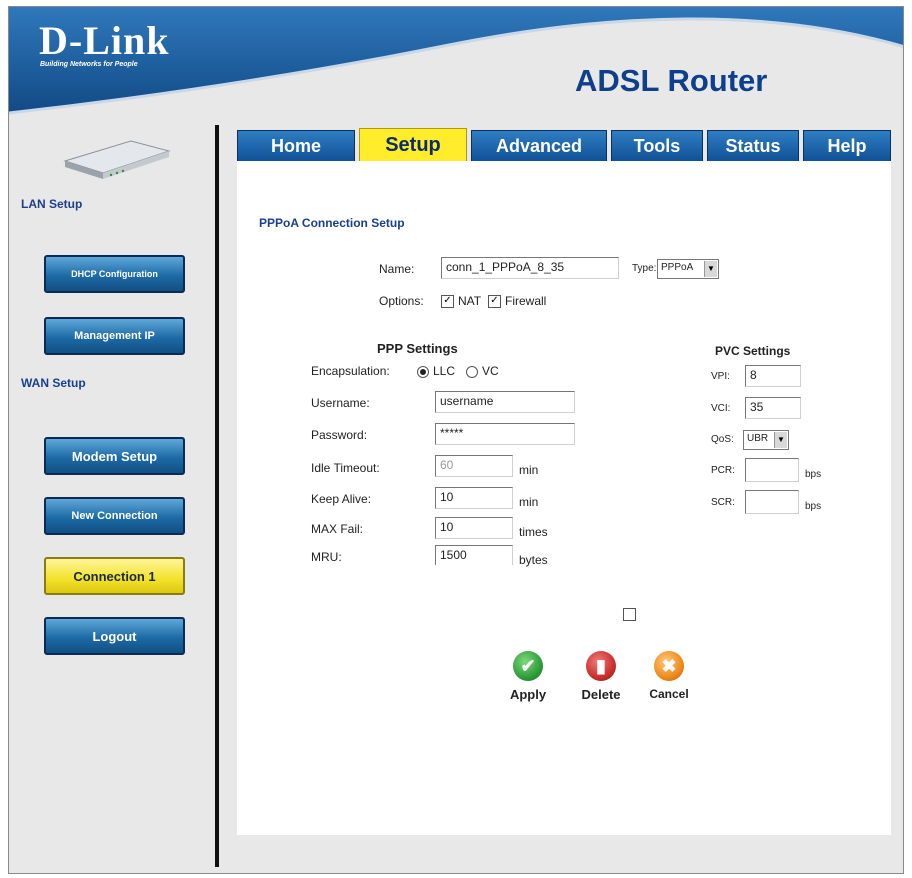 Image resolution: width=912 pixels, height=878 pixels. Describe the element at coordinates (337, 529) in the screenshot. I see `max-fail-label: MAX Fail:` at that location.